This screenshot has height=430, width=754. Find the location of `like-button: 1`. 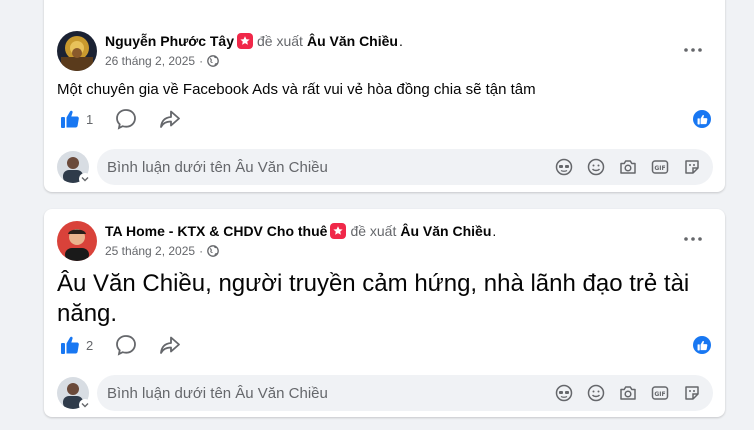

like-button: 1 is located at coordinates (76, 119).